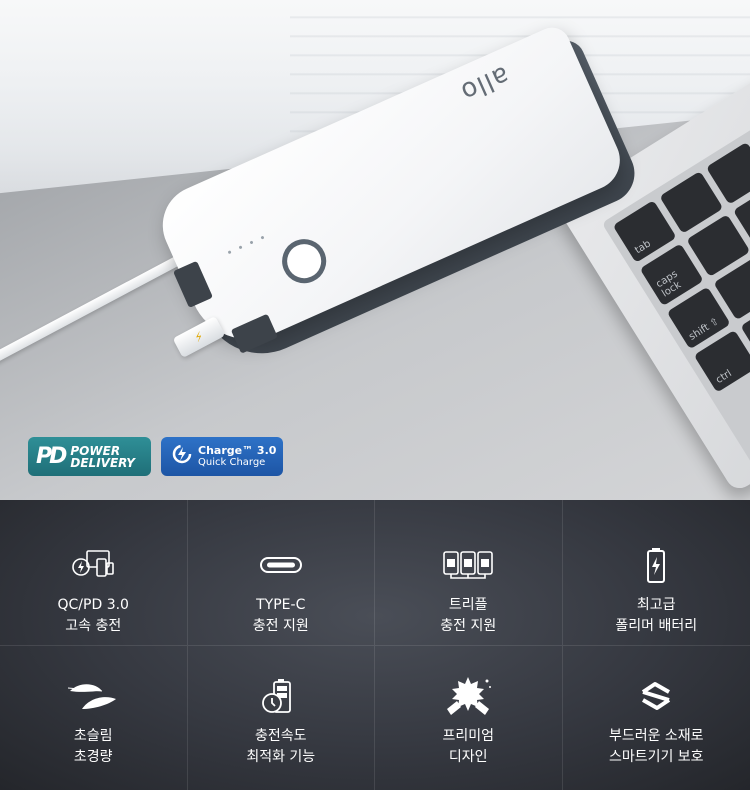 The height and width of the screenshot is (790, 750). What do you see at coordinates (656, 565) in the screenshot?
I see `battery-cell-icon` at bounding box center [656, 565].